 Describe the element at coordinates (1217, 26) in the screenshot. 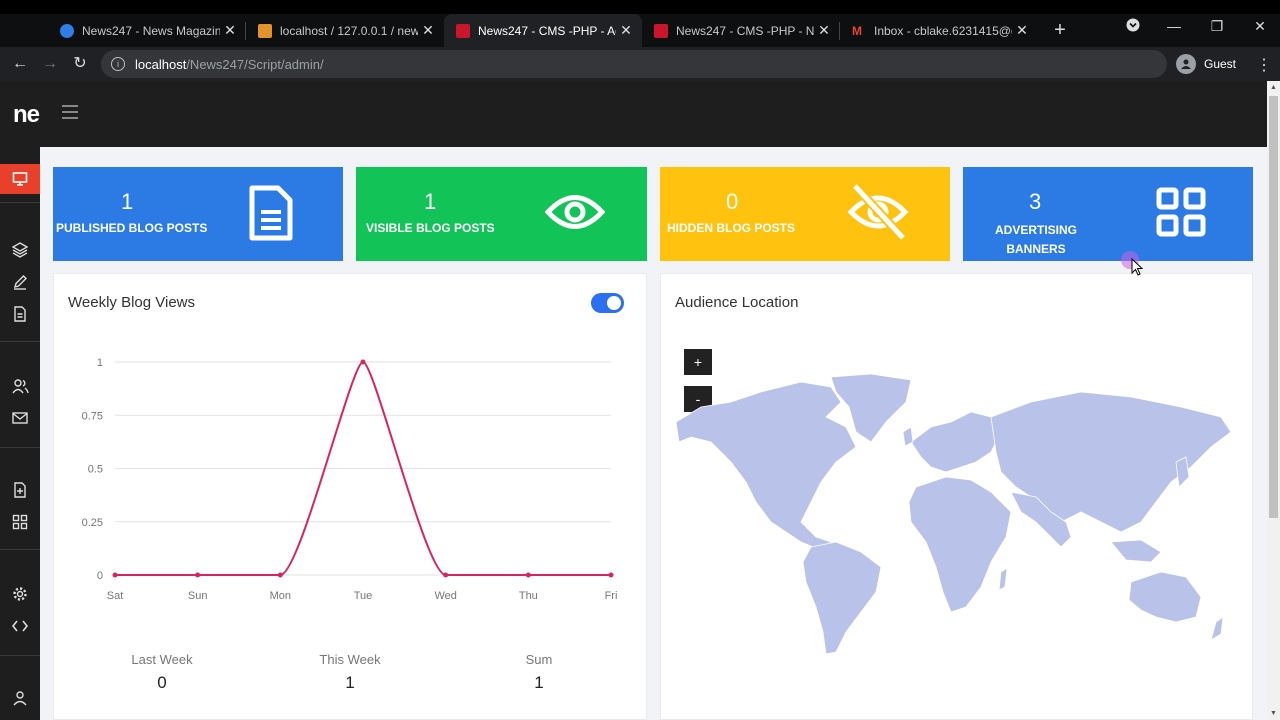

I see `restore-icon: ❐` at that location.